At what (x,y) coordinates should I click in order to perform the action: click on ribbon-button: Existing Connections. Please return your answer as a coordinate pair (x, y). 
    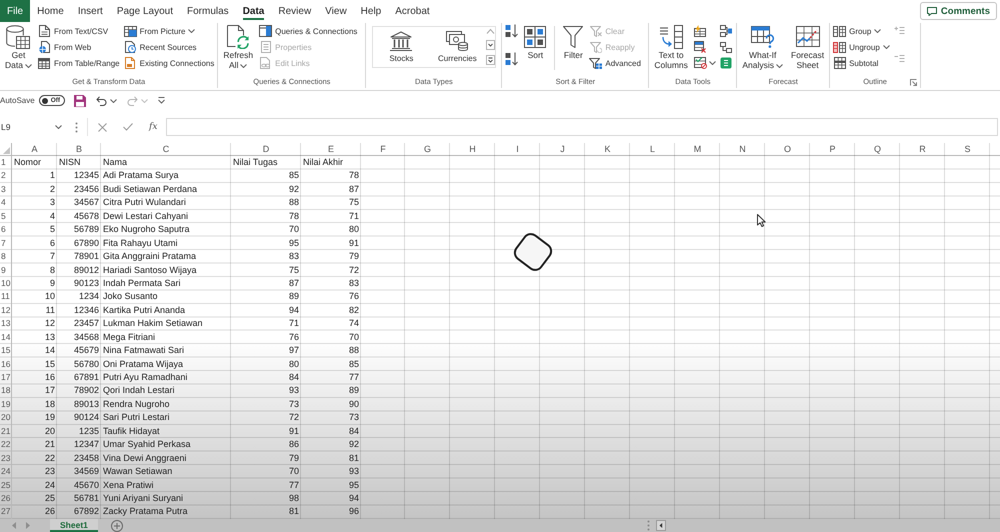
    Looking at the image, I should click on (169, 63).